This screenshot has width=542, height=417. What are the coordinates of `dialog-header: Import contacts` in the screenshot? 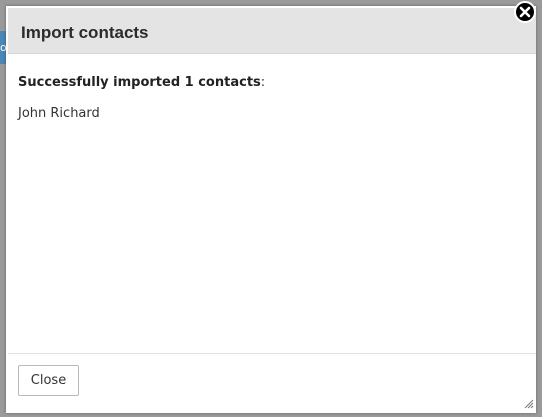 It's located at (272, 31).